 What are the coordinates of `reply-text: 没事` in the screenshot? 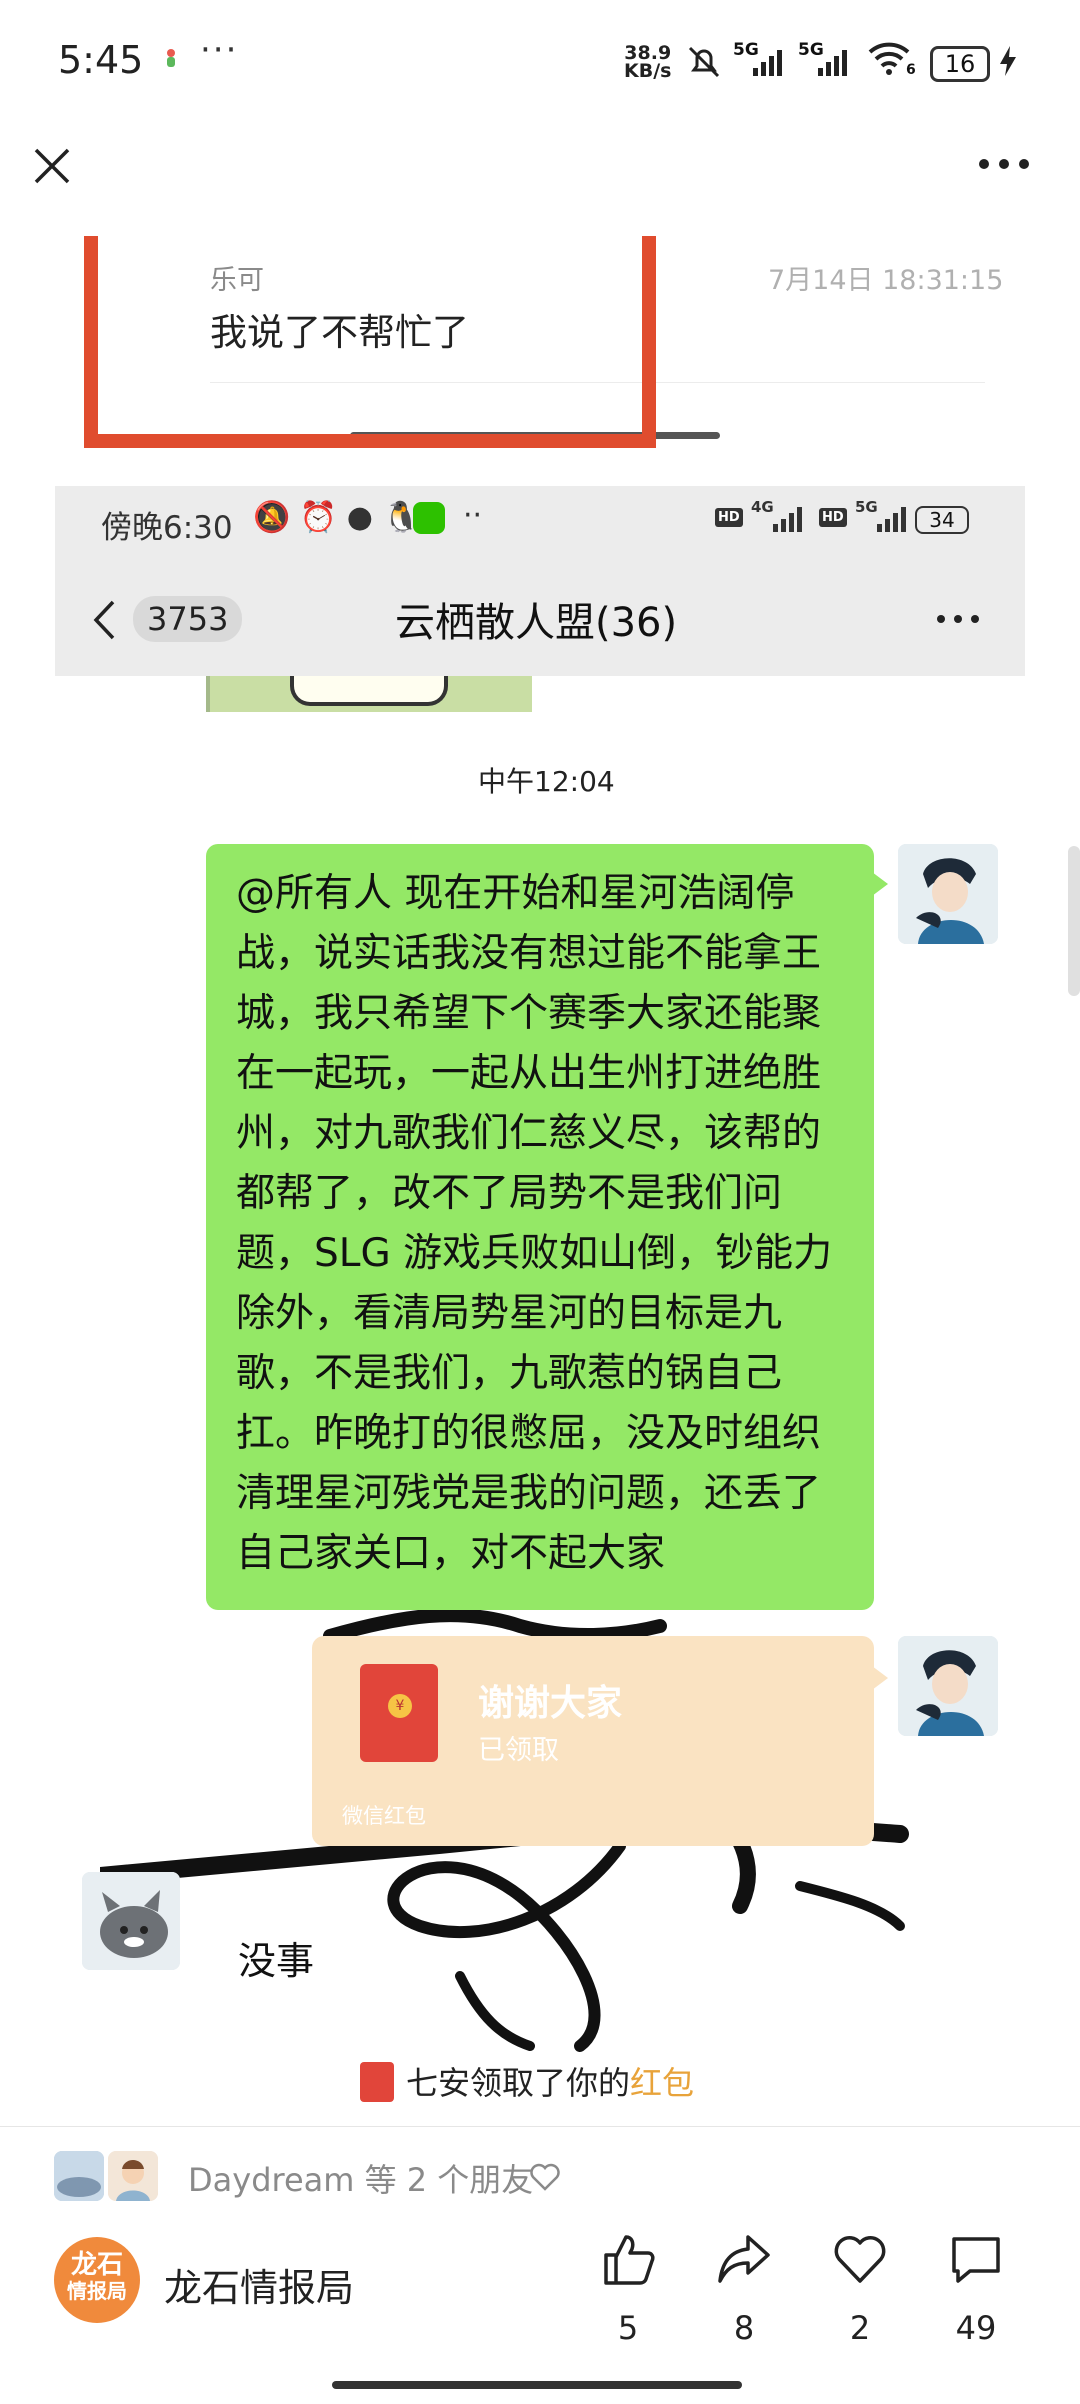 It's located at (276, 1961).